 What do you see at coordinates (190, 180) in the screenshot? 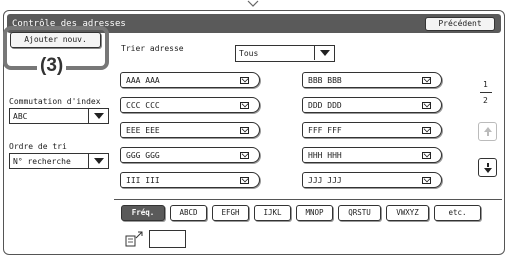
I see `address-entry: III III` at bounding box center [190, 180].